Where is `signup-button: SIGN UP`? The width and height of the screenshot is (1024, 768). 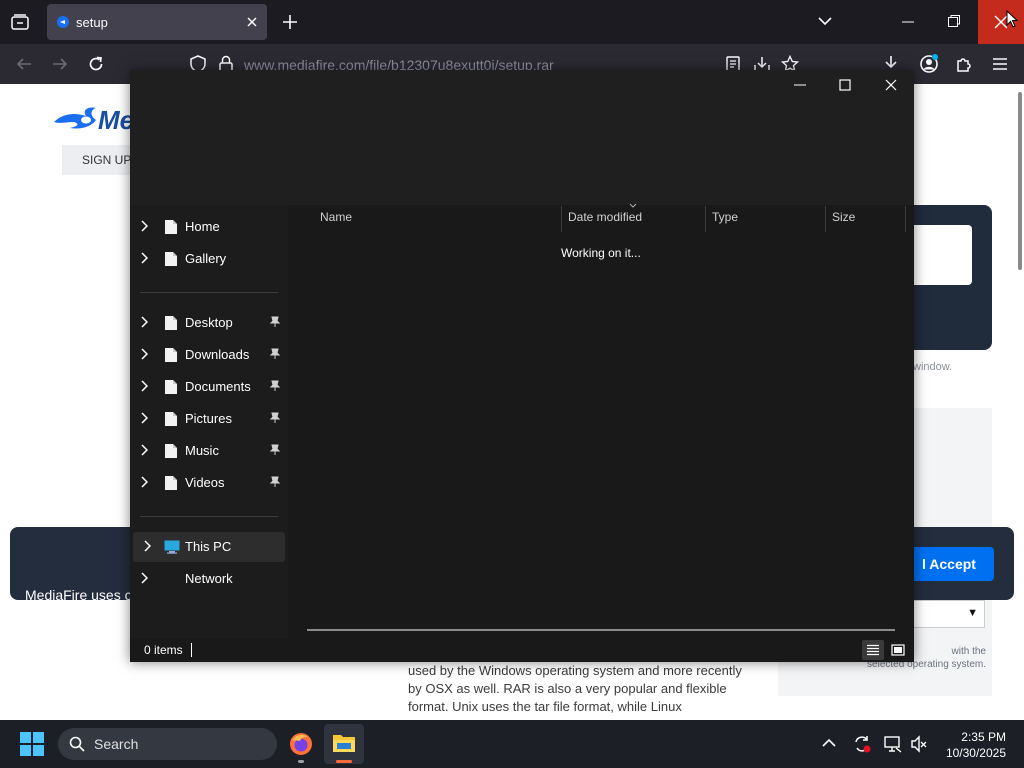 signup-button: SIGN UP is located at coordinates (100, 160).